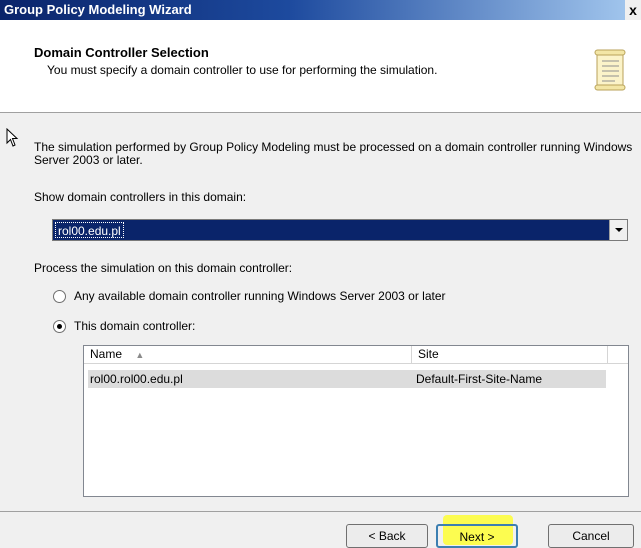  Describe the element at coordinates (320, 511) in the screenshot. I see `footer-divider` at that location.